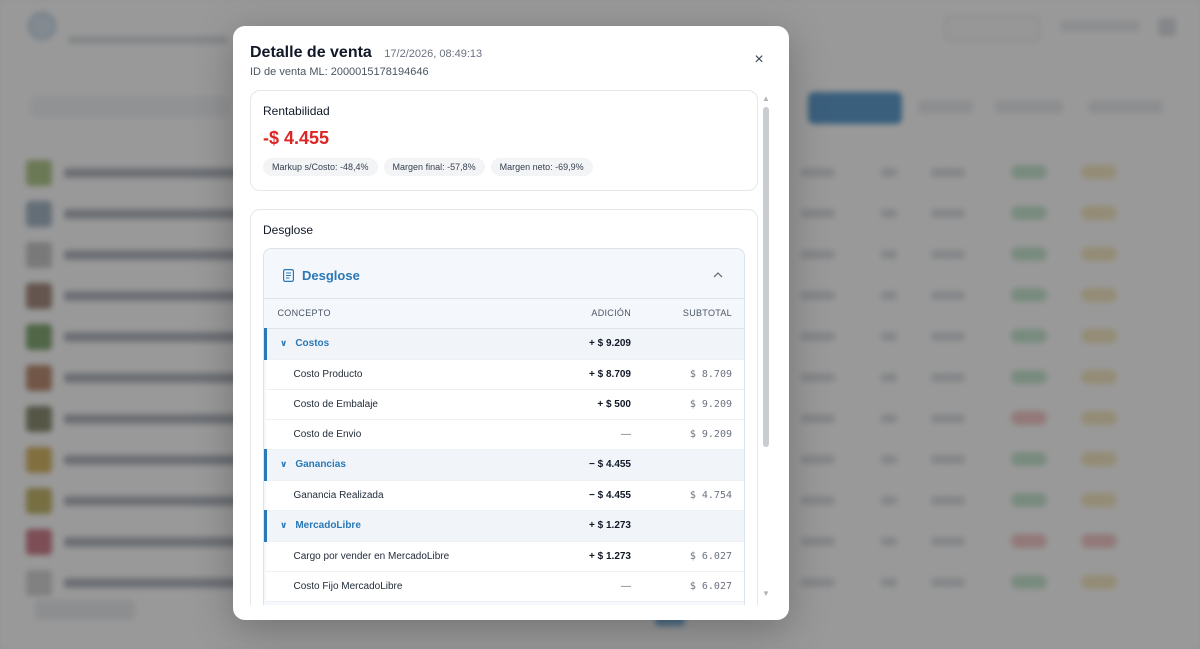 Image resolution: width=1200 pixels, height=649 pixels. What do you see at coordinates (504, 274) in the screenshot?
I see `desglose-accordion-header: Desglose` at bounding box center [504, 274].